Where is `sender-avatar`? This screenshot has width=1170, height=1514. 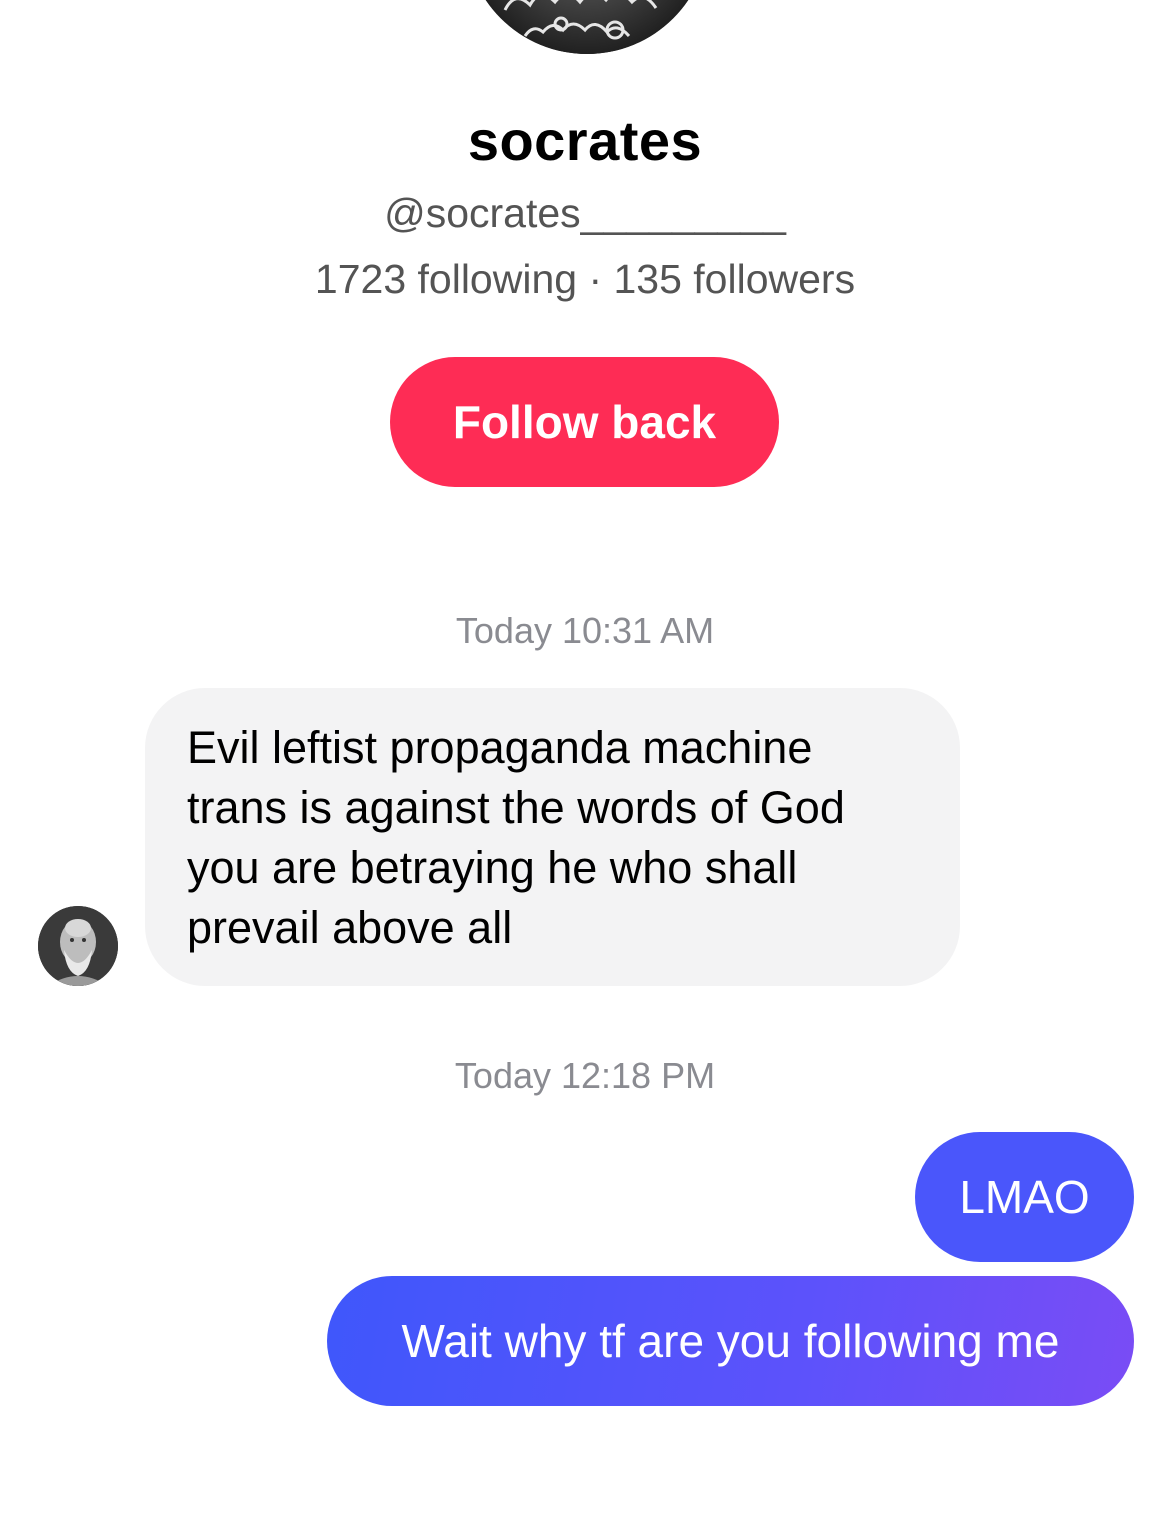 sender-avatar is located at coordinates (78, 946).